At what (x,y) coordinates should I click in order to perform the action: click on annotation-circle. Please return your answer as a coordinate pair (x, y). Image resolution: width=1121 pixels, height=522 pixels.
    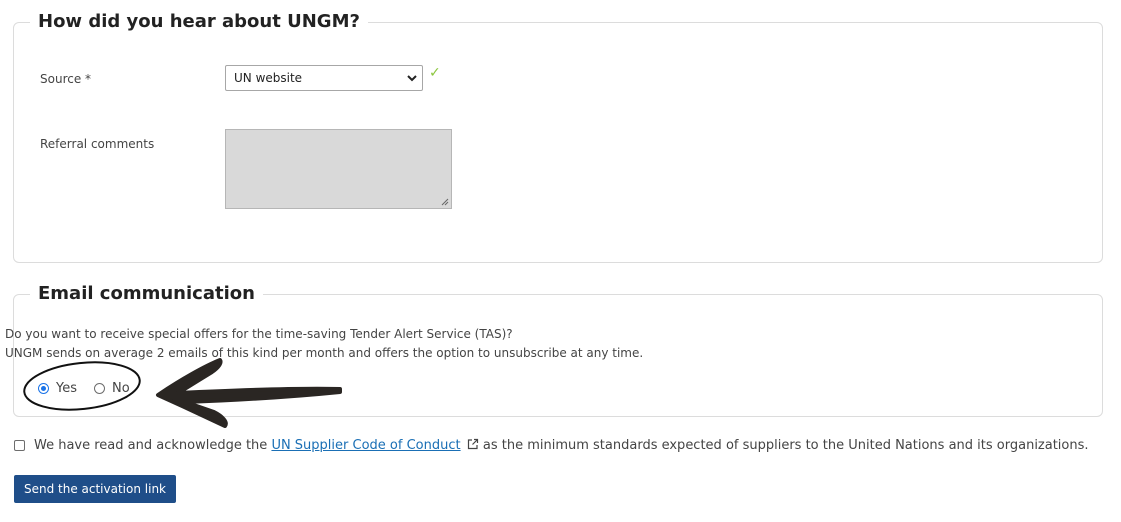
    Looking at the image, I should click on (82, 386).